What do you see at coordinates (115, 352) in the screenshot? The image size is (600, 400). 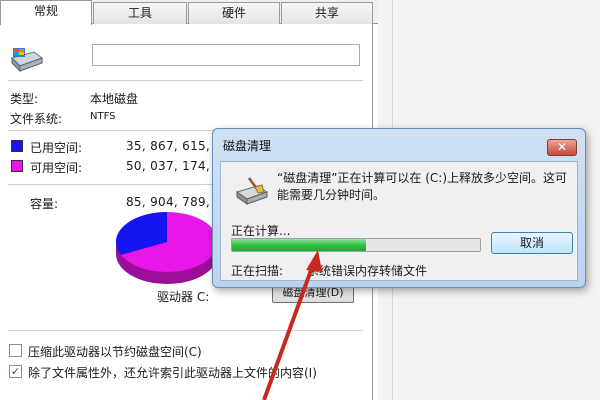 I see `compress-drive-label: 压缩此驱动器以节约磁盘空间(C)` at bounding box center [115, 352].